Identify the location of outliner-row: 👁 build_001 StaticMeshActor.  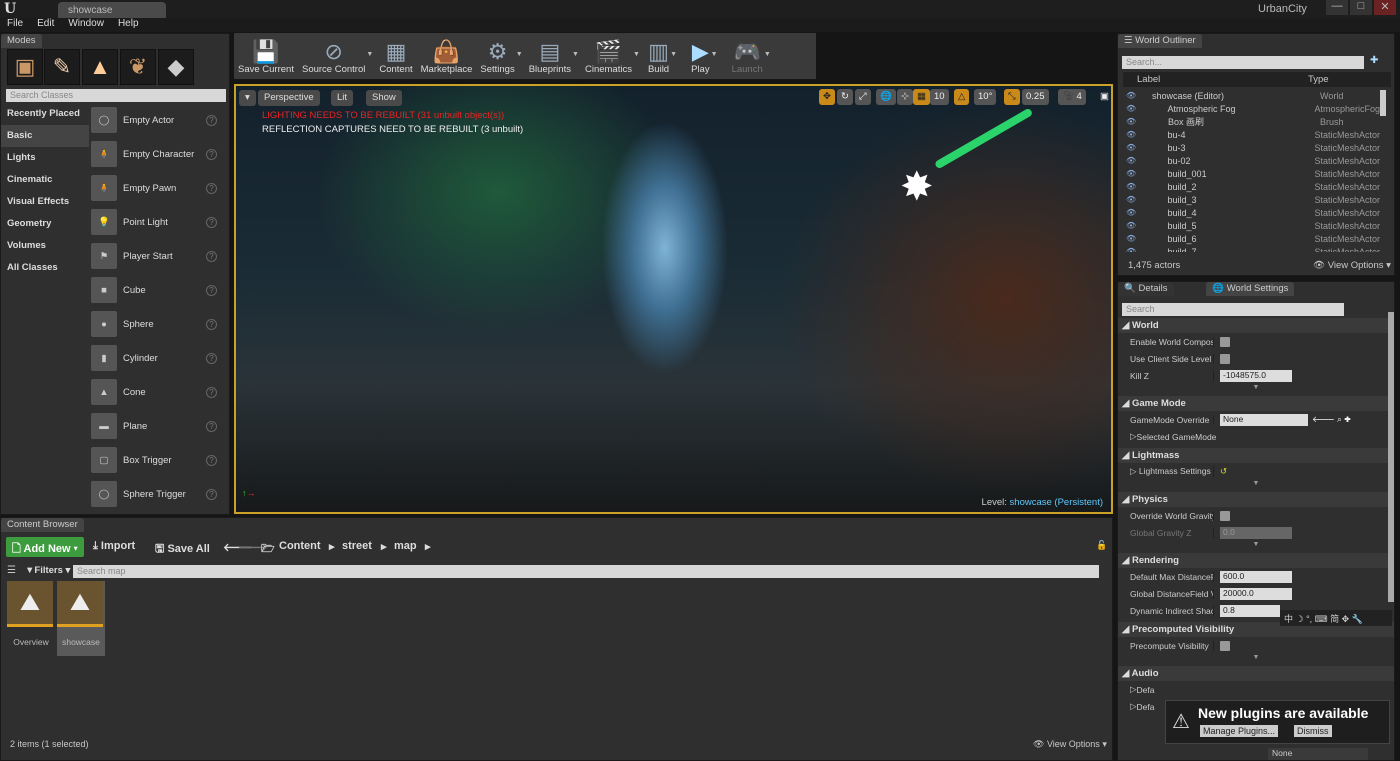
(1249, 173).